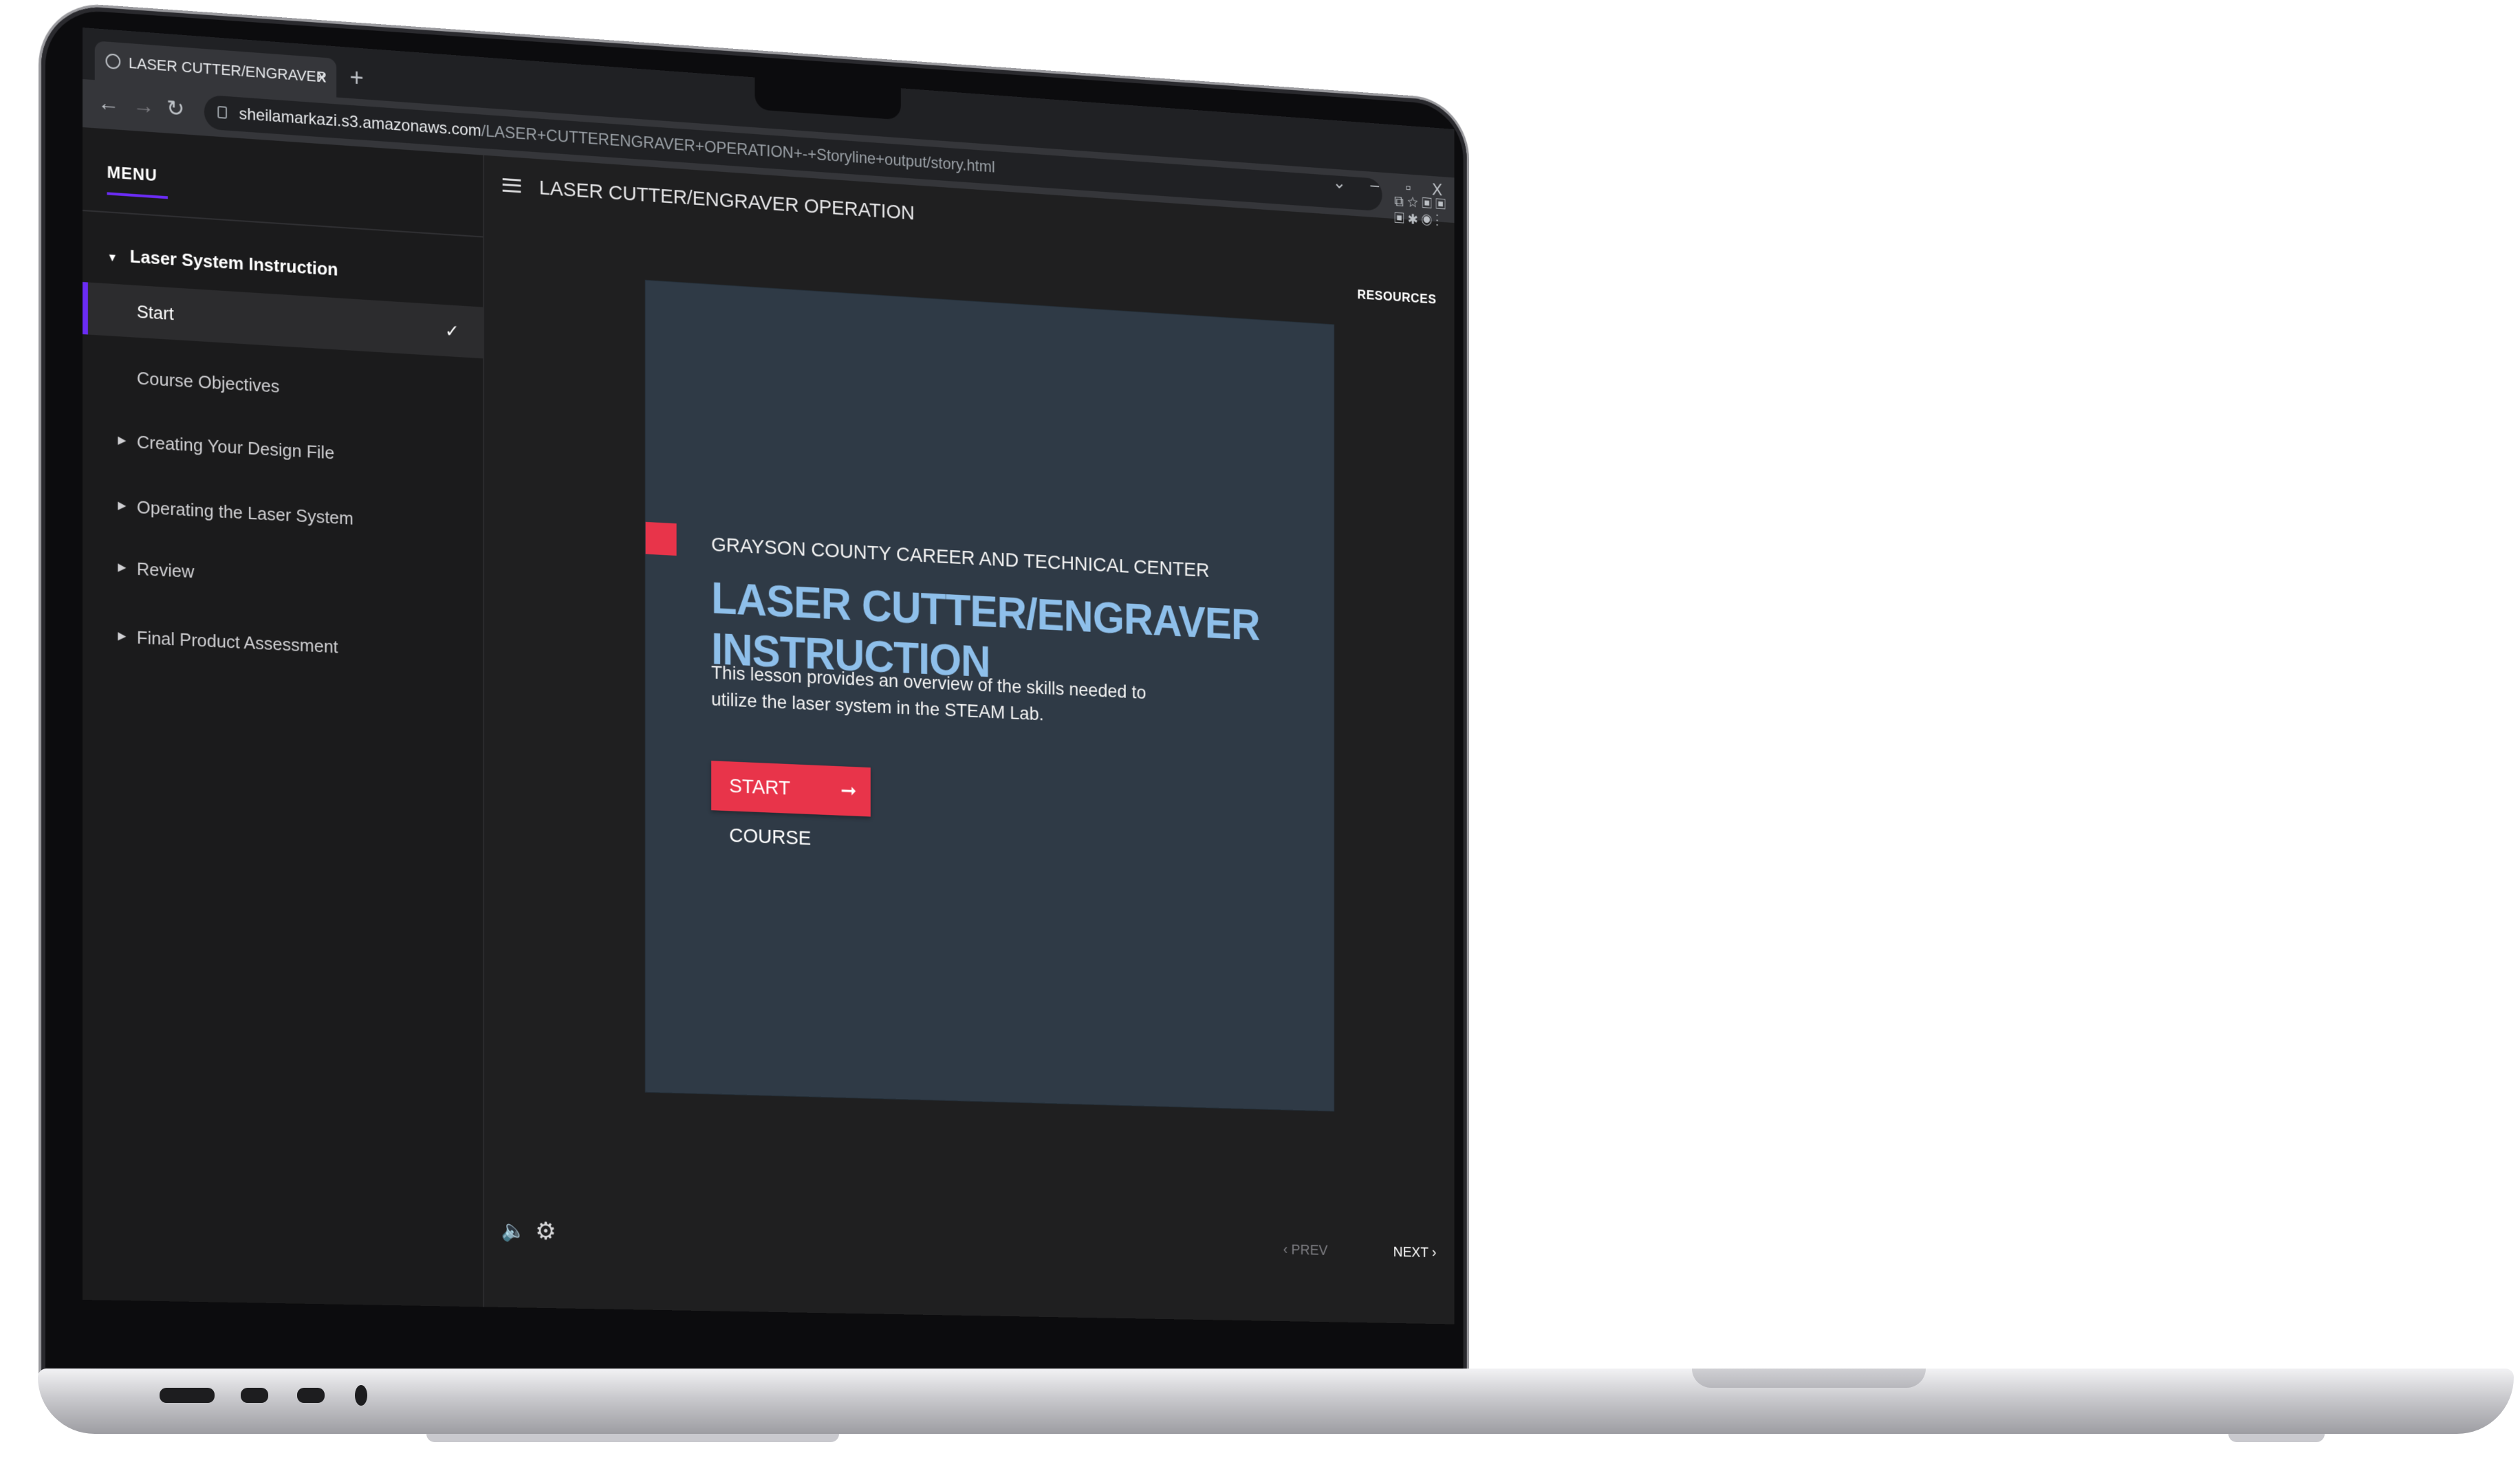 The height and width of the screenshot is (1460, 2520). Describe the element at coordinates (222, 112) in the screenshot. I see `lock-icon` at that location.